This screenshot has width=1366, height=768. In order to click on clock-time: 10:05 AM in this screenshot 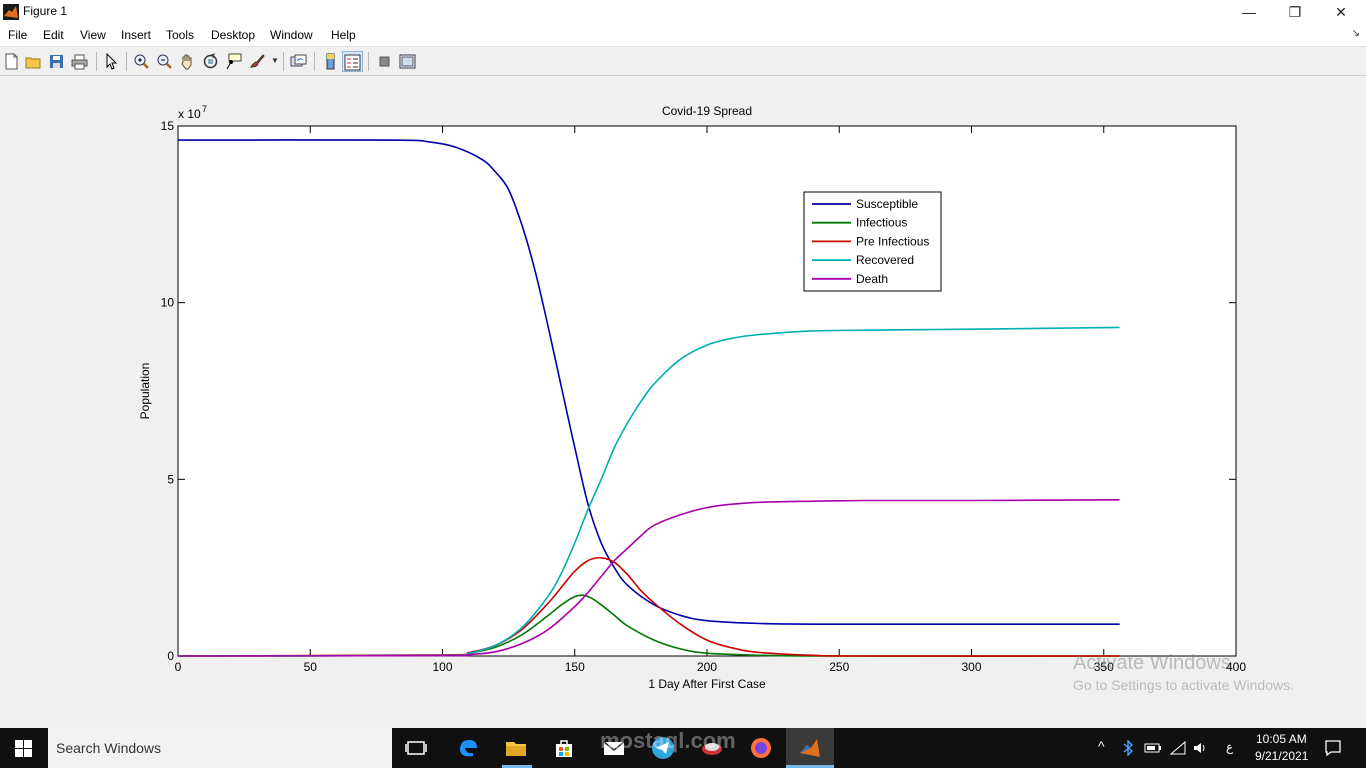, I will do `click(1281, 739)`.